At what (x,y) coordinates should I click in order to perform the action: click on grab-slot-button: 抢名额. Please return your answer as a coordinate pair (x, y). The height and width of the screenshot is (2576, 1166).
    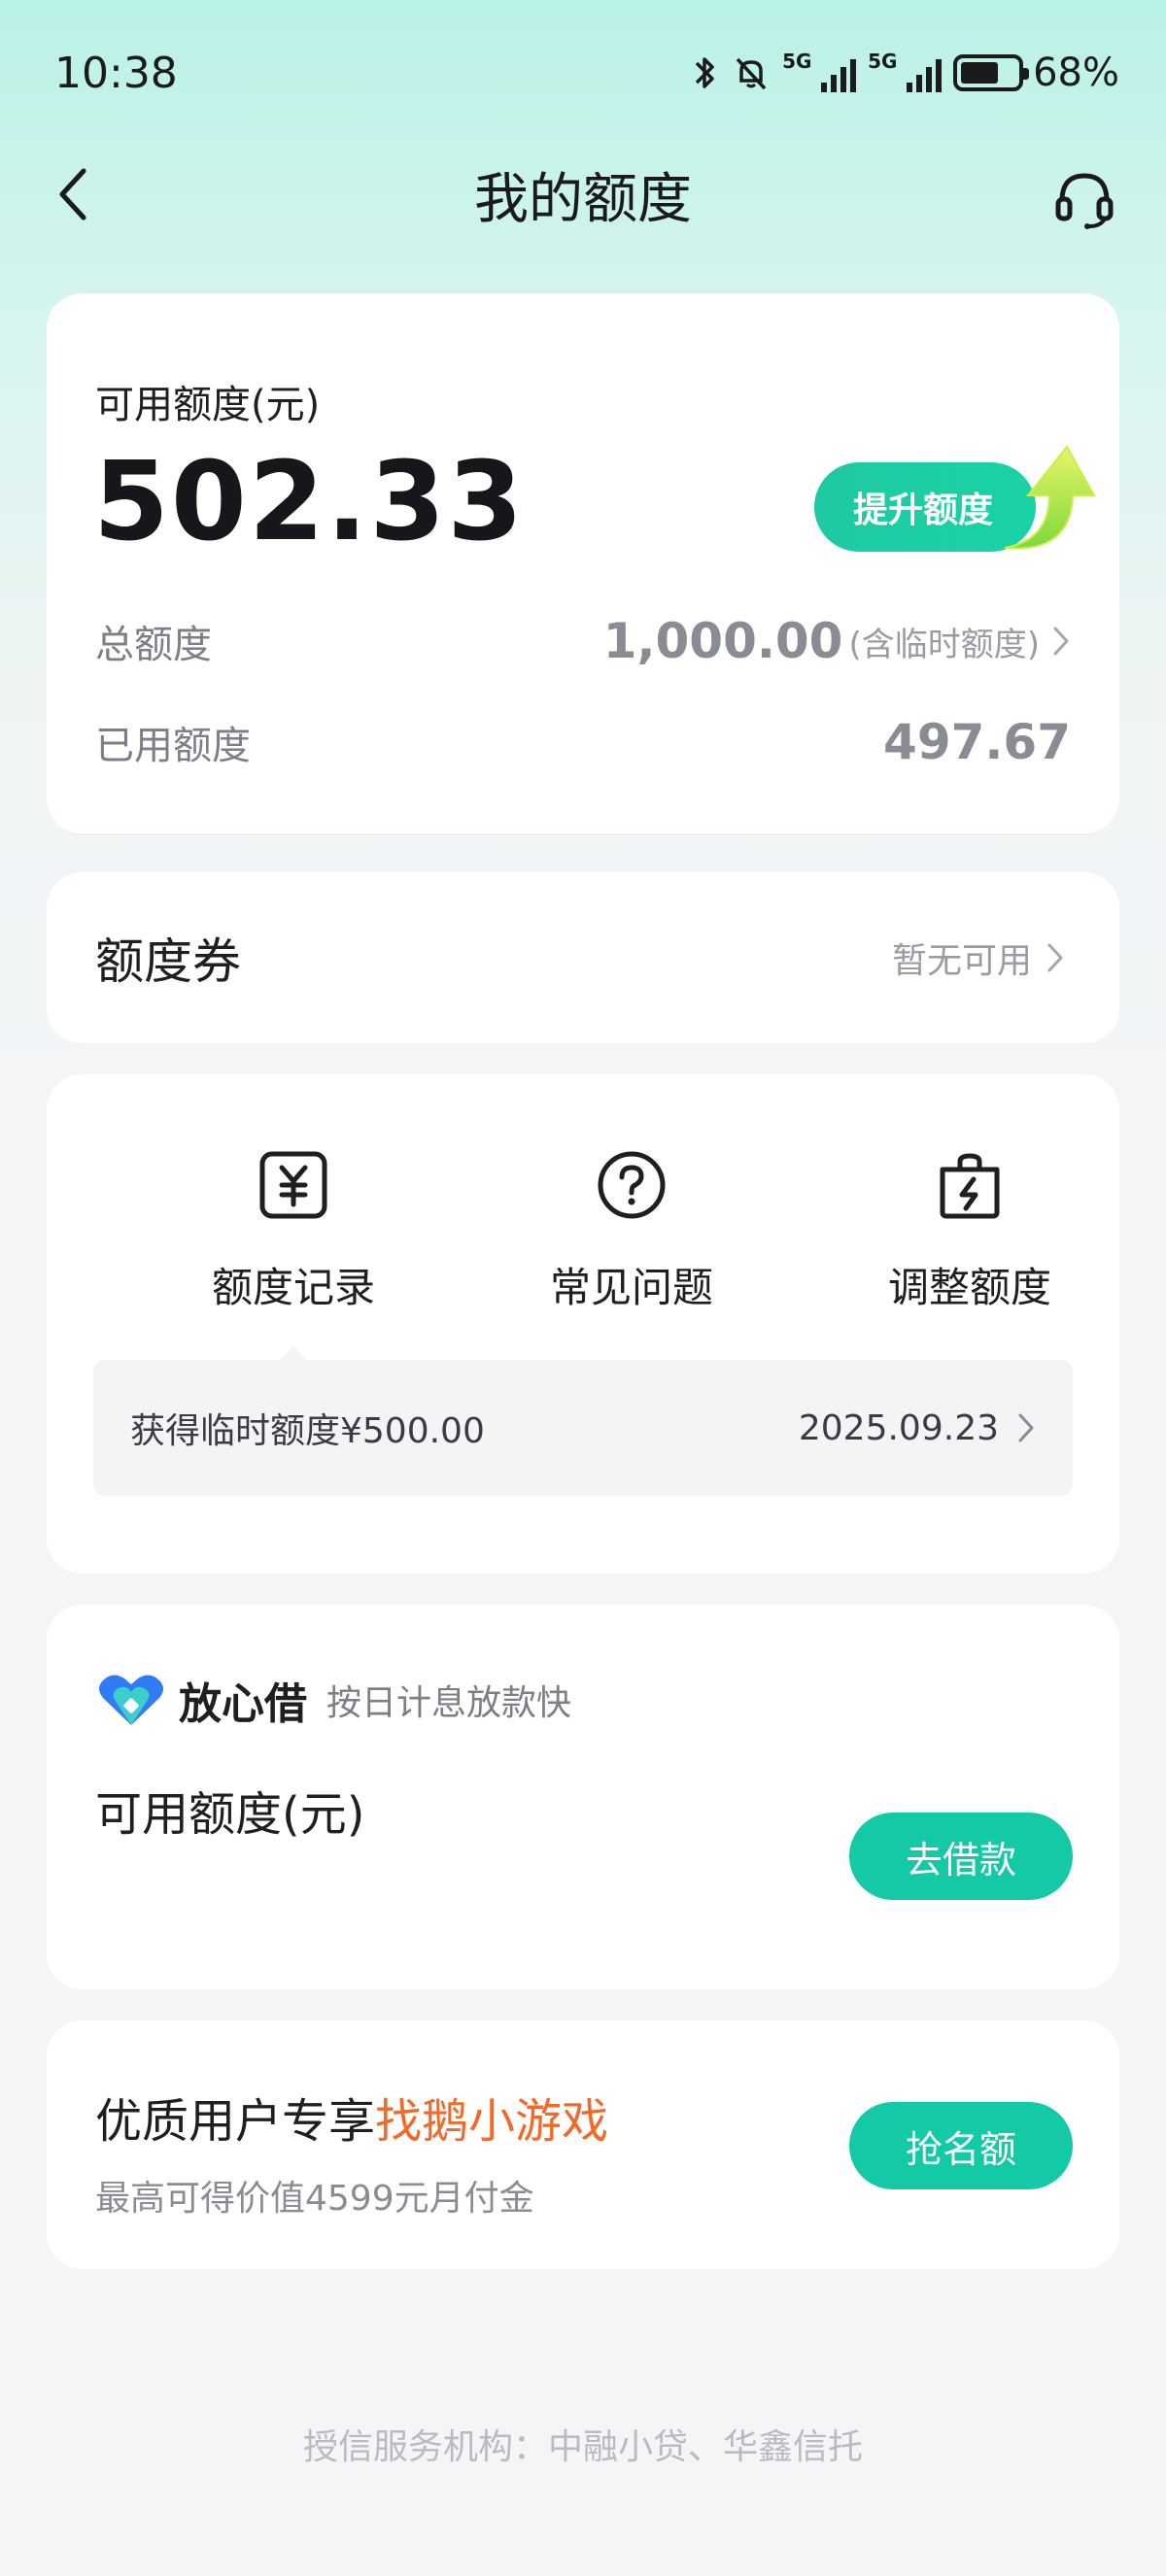
    Looking at the image, I should click on (961, 2145).